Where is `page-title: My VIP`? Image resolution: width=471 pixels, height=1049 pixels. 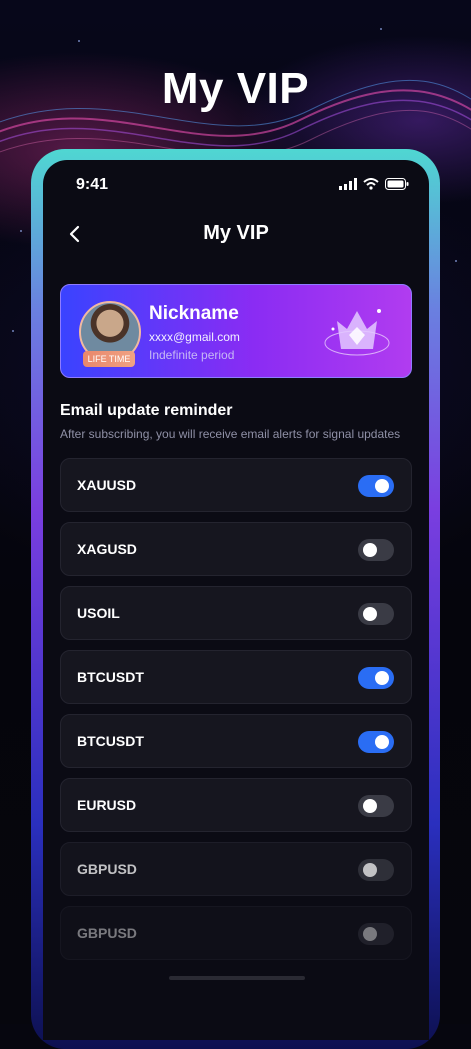 page-title: My VIP is located at coordinates (236, 233).